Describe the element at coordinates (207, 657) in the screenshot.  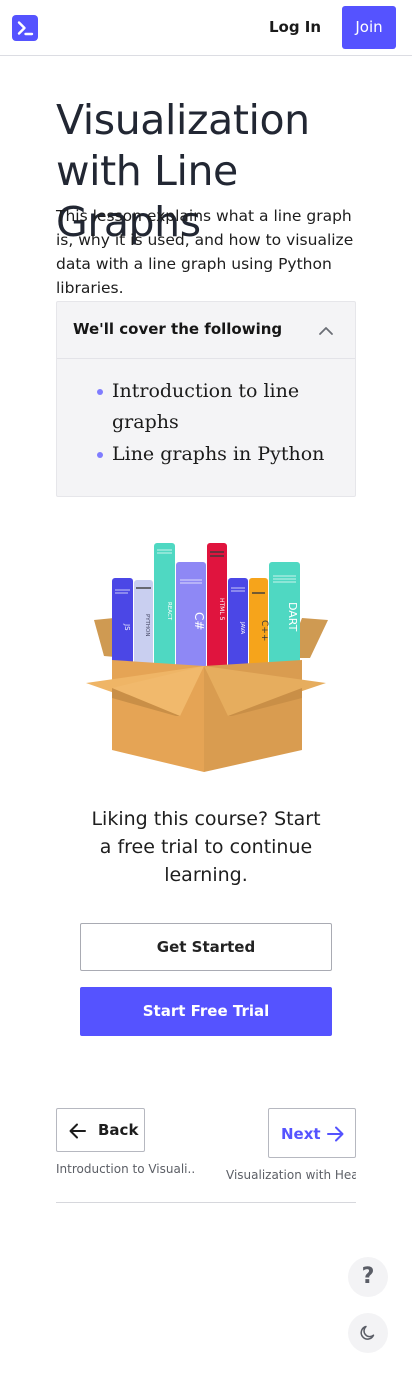
I see `books-in-box-illustration: JS PYTHON REACT C# HTML 5 JAVA C++ DART` at that location.